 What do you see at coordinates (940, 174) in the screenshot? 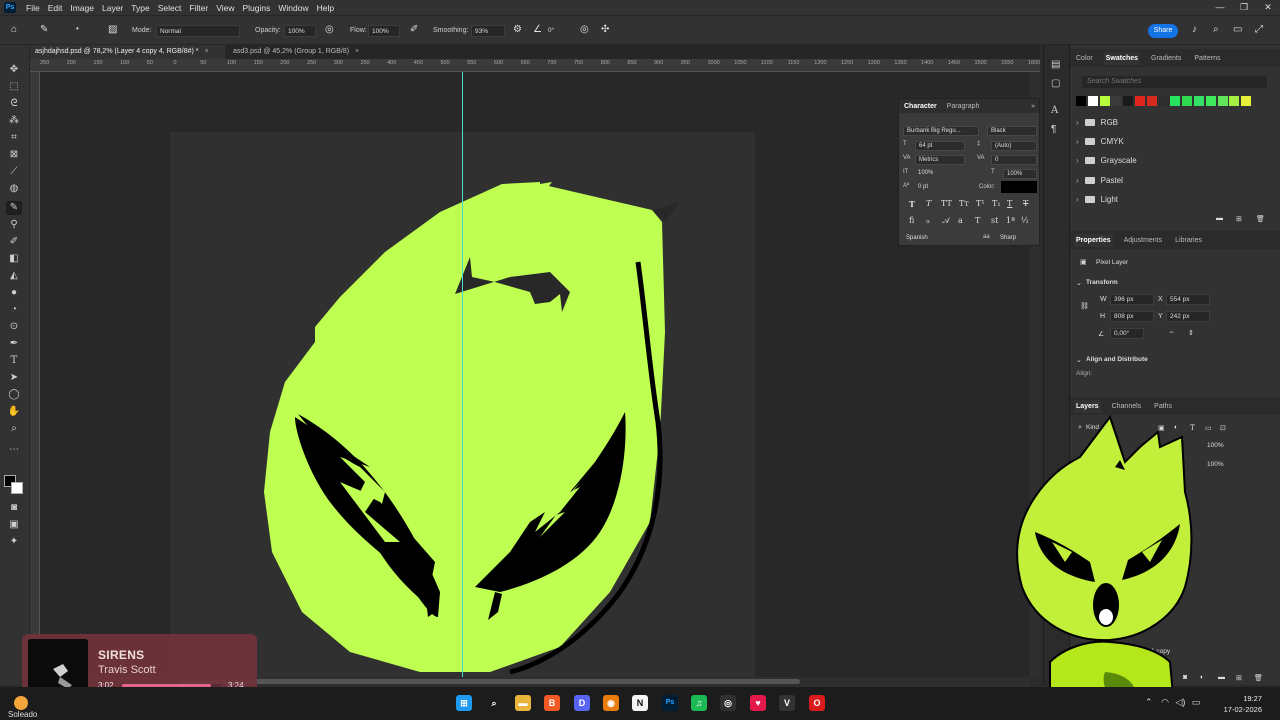
I see `vertical-scale-input: 100%` at bounding box center [940, 174].